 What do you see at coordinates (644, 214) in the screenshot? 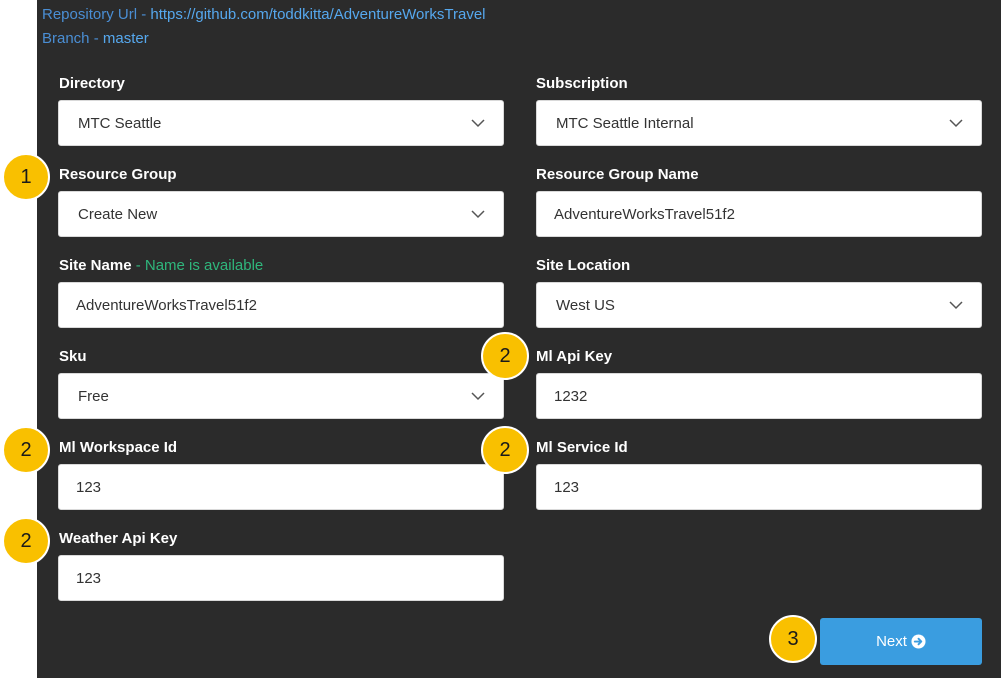
I see `resource-group-name-value: AdventureWorksTravel51f2` at bounding box center [644, 214].